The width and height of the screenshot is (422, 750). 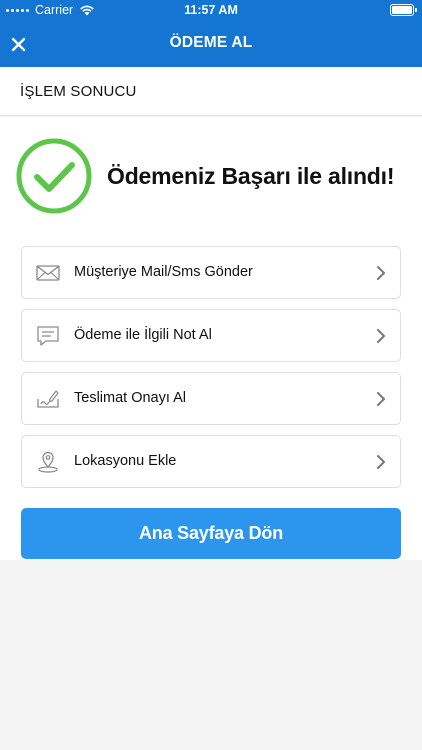 What do you see at coordinates (211, 461) in the screenshot?
I see `add-location-item: Lokasyonu Ekle` at bounding box center [211, 461].